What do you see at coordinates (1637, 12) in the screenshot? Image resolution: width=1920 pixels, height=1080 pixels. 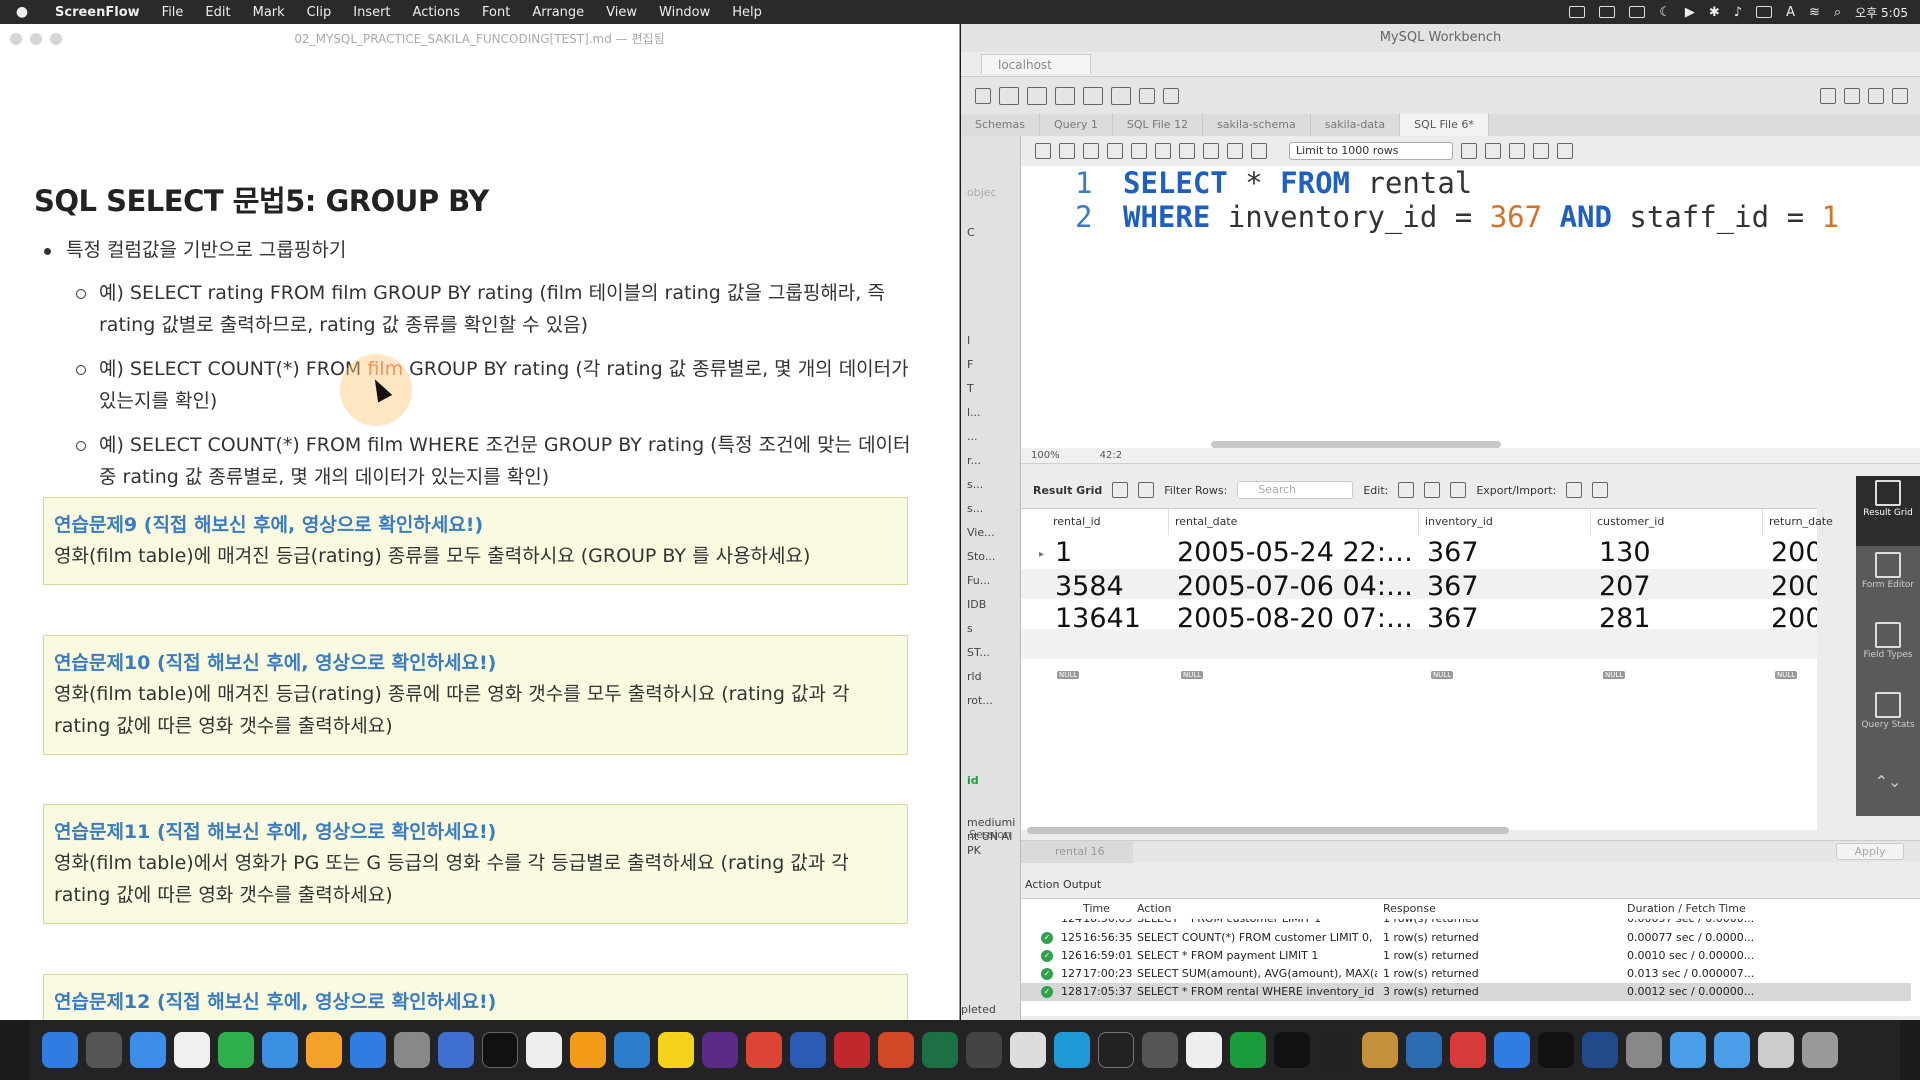 I see `control-center-icon` at bounding box center [1637, 12].